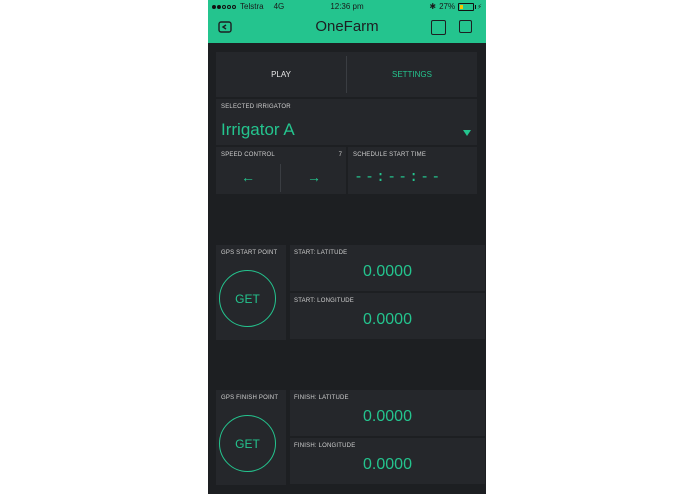  What do you see at coordinates (467, 6) in the screenshot?
I see `battery-icon` at bounding box center [467, 6].